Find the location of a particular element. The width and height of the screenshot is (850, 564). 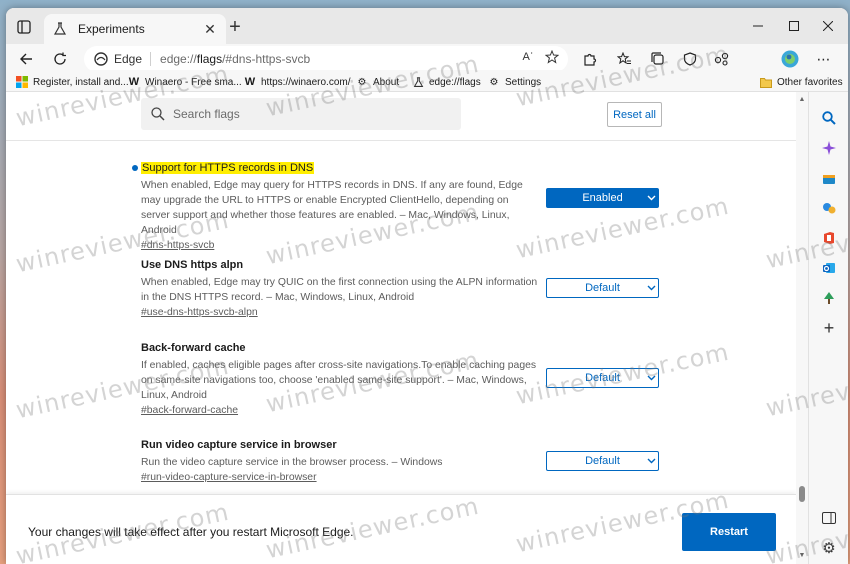

flask-icon is located at coordinates (60, 29).